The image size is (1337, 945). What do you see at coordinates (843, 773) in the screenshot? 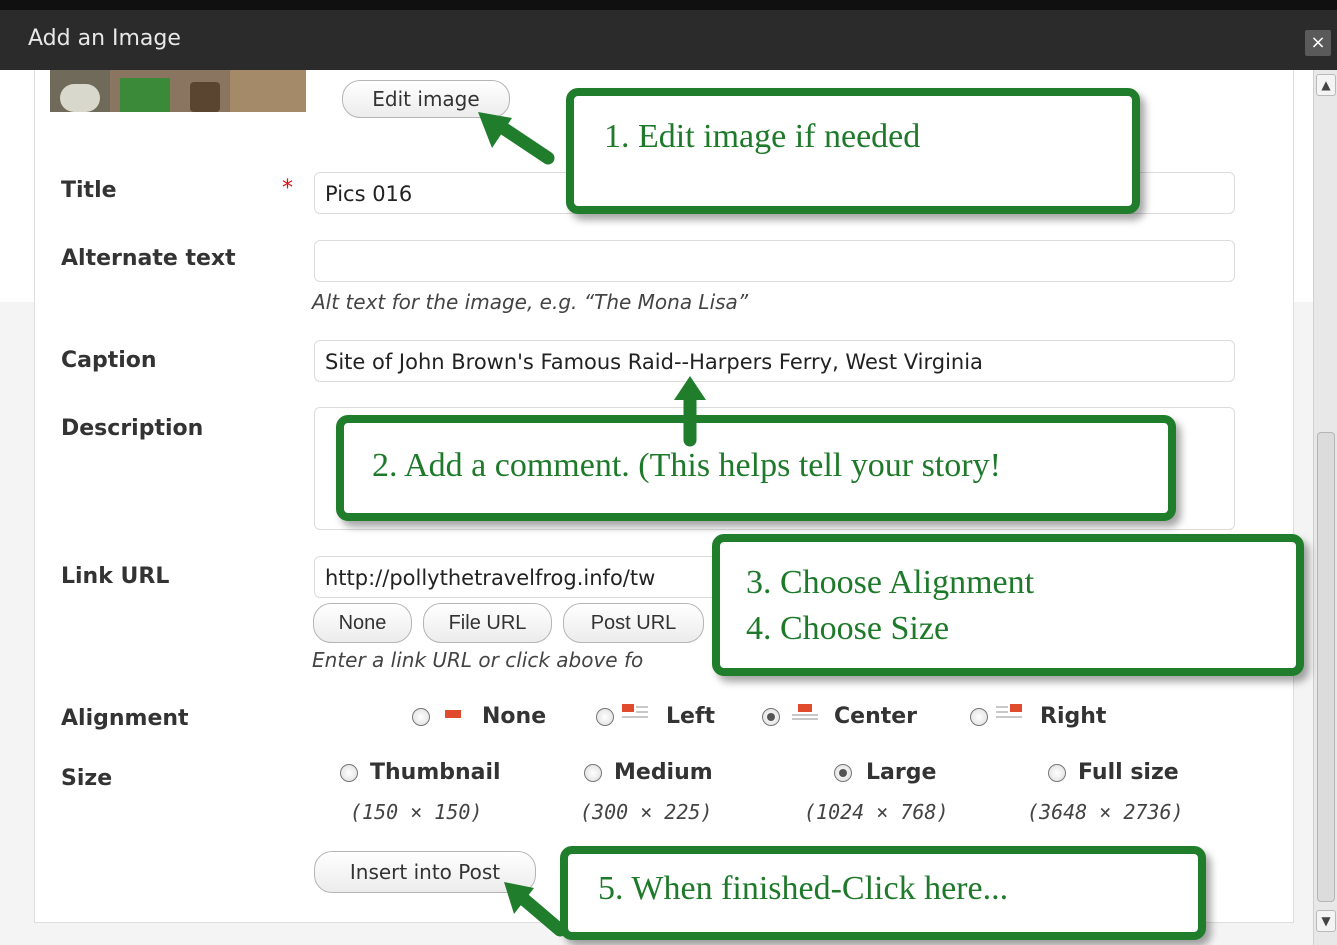
I see `size-large-radio` at bounding box center [843, 773].